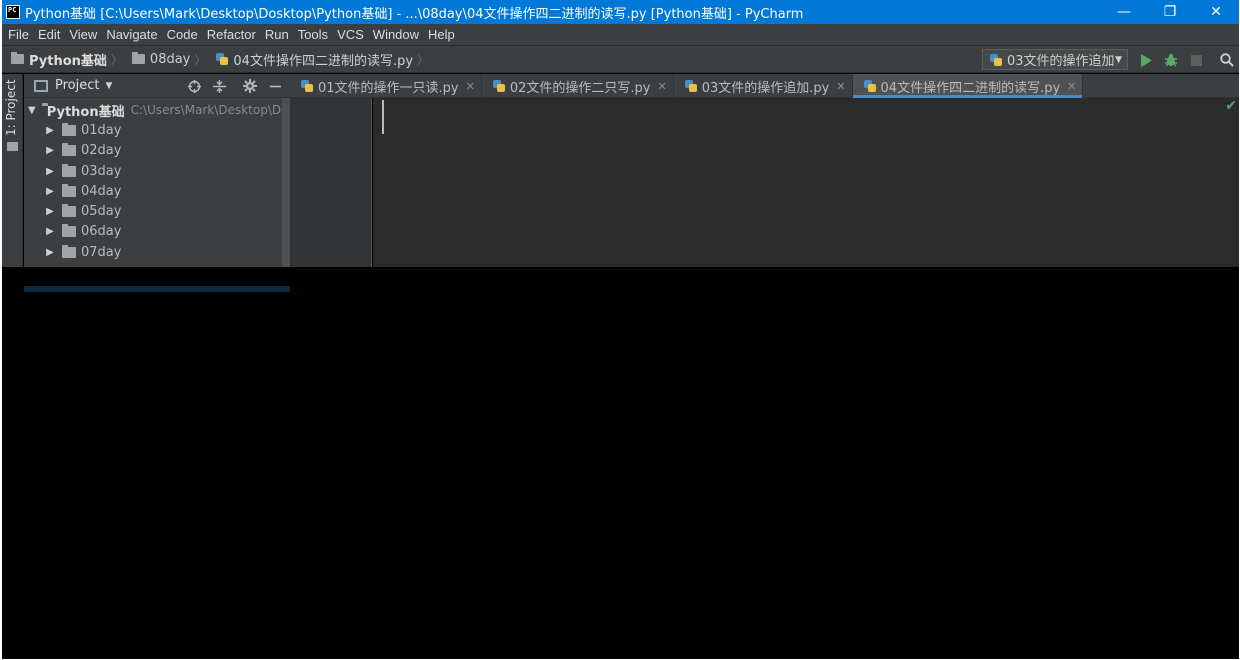  What do you see at coordinates (85, 112) in the screenshot?
I see `tree-root-label: Python基础` at bounding box center [85, 112].